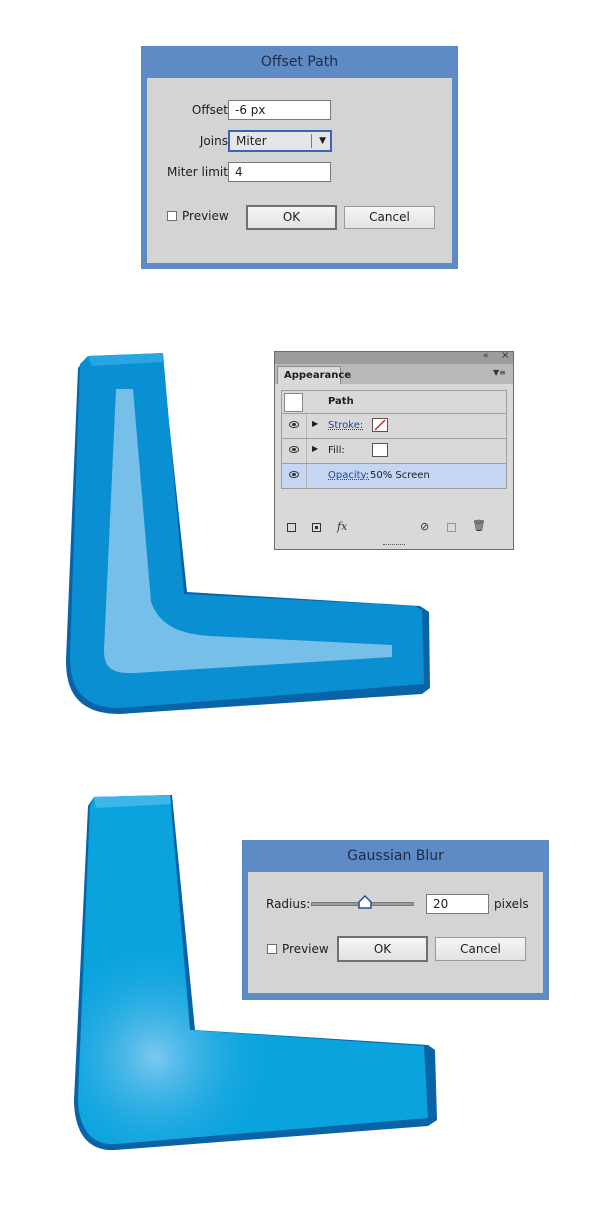  I want to click on opacity-value: 50% Screen, so click(400, 475).